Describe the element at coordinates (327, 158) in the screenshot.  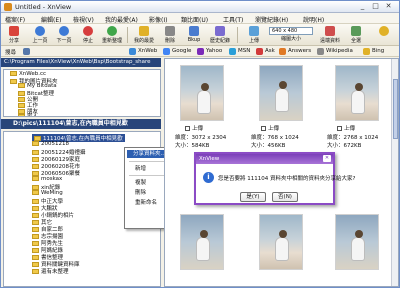
I see `dialog-close-icon: ✕` at that location.